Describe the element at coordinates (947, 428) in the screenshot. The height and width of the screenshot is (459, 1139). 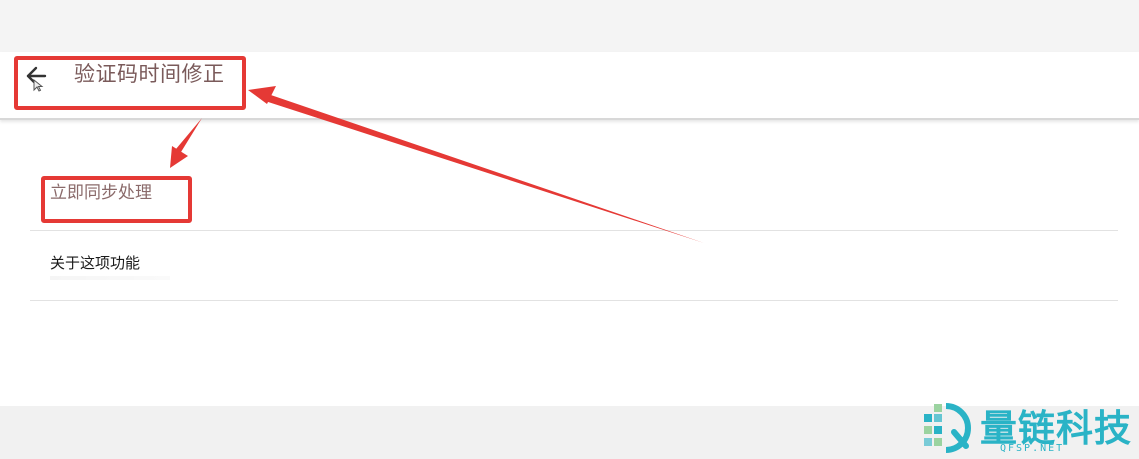
I see `watermark-logo-icon` at that location.